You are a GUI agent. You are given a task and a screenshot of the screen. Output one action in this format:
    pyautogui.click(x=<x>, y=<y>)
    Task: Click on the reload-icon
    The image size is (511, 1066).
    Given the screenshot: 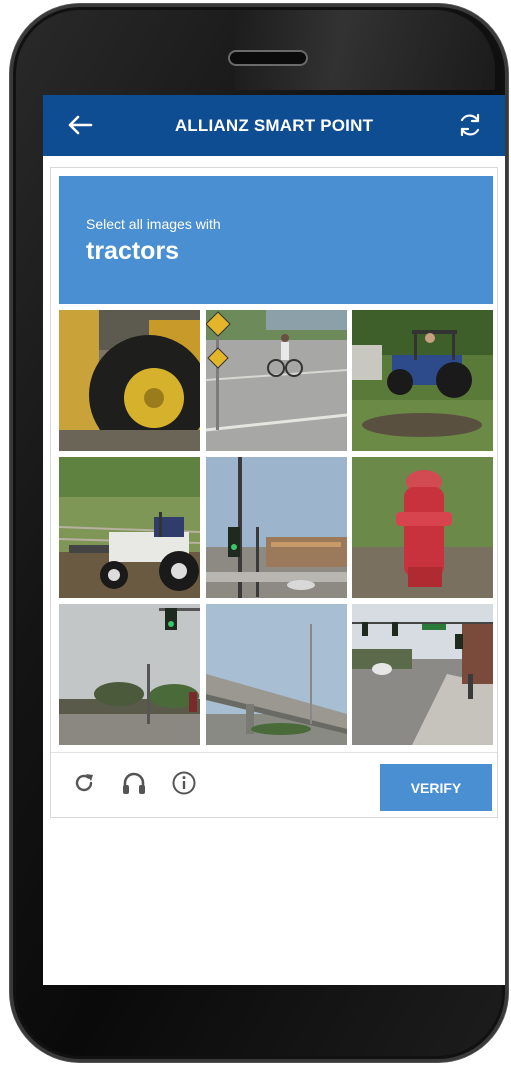 What is the action you would take?
    pyautogui.click(x=84, y=783)
    